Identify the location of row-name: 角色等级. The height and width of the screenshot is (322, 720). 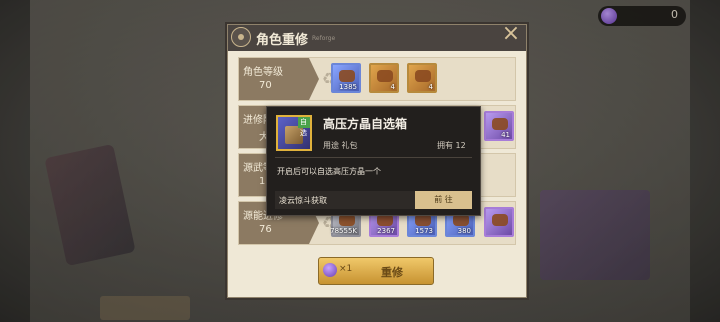
(263, 72).